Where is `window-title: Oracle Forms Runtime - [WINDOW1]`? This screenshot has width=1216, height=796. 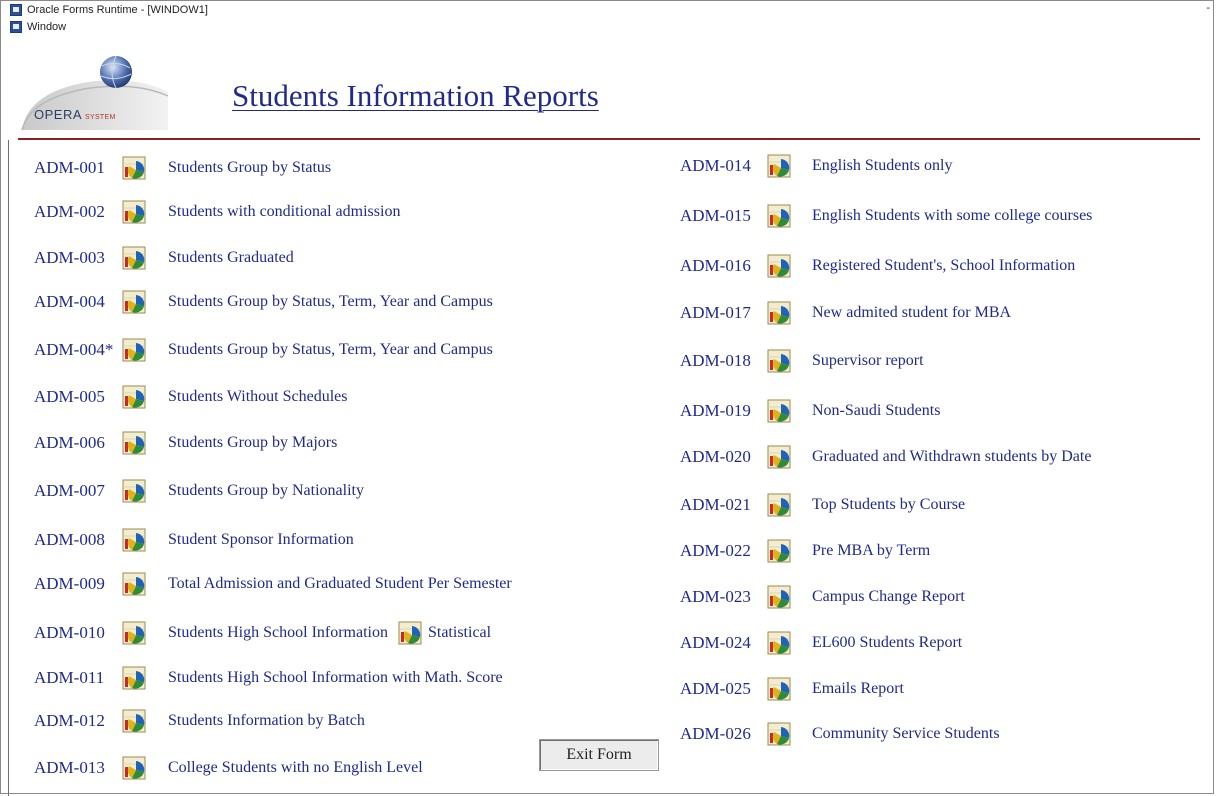 window-title: Oracle Forms Runtime - [WINDOW1] is located at coordinates (117, 10).